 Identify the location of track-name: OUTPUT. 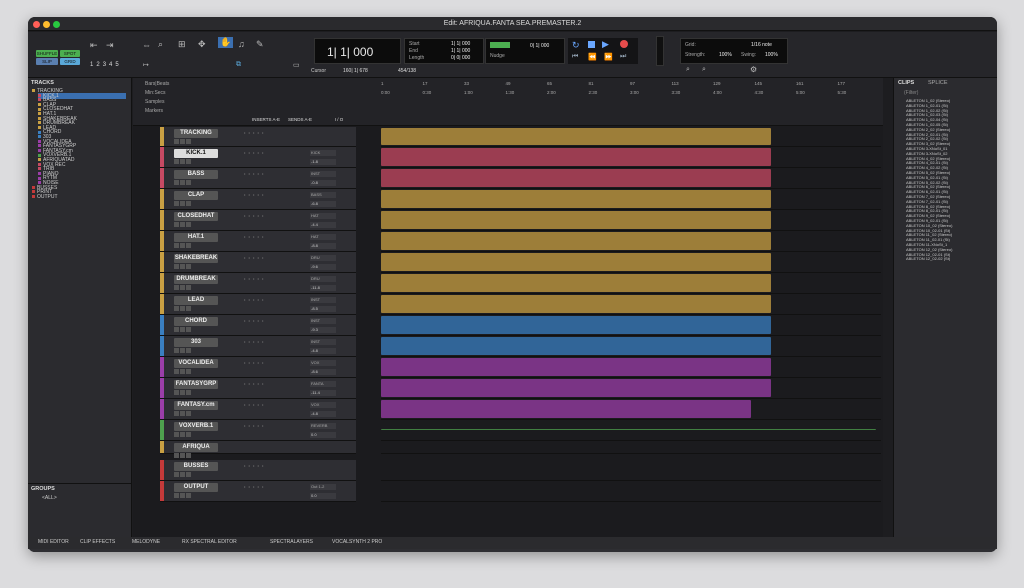
(196, 487).